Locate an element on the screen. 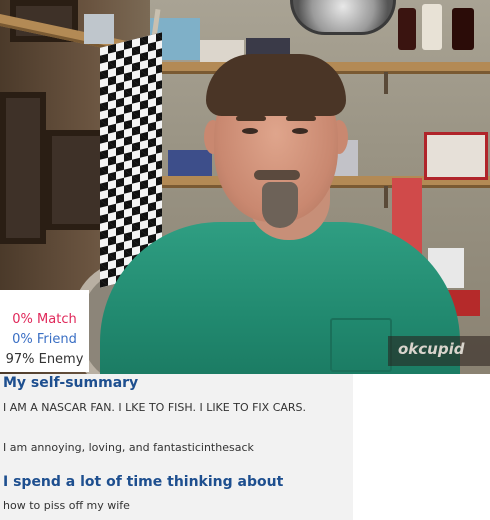 This screenshot has height=520, width=490. thinking-about-text: how to piss off my wife is located at coordinates (66, 505).